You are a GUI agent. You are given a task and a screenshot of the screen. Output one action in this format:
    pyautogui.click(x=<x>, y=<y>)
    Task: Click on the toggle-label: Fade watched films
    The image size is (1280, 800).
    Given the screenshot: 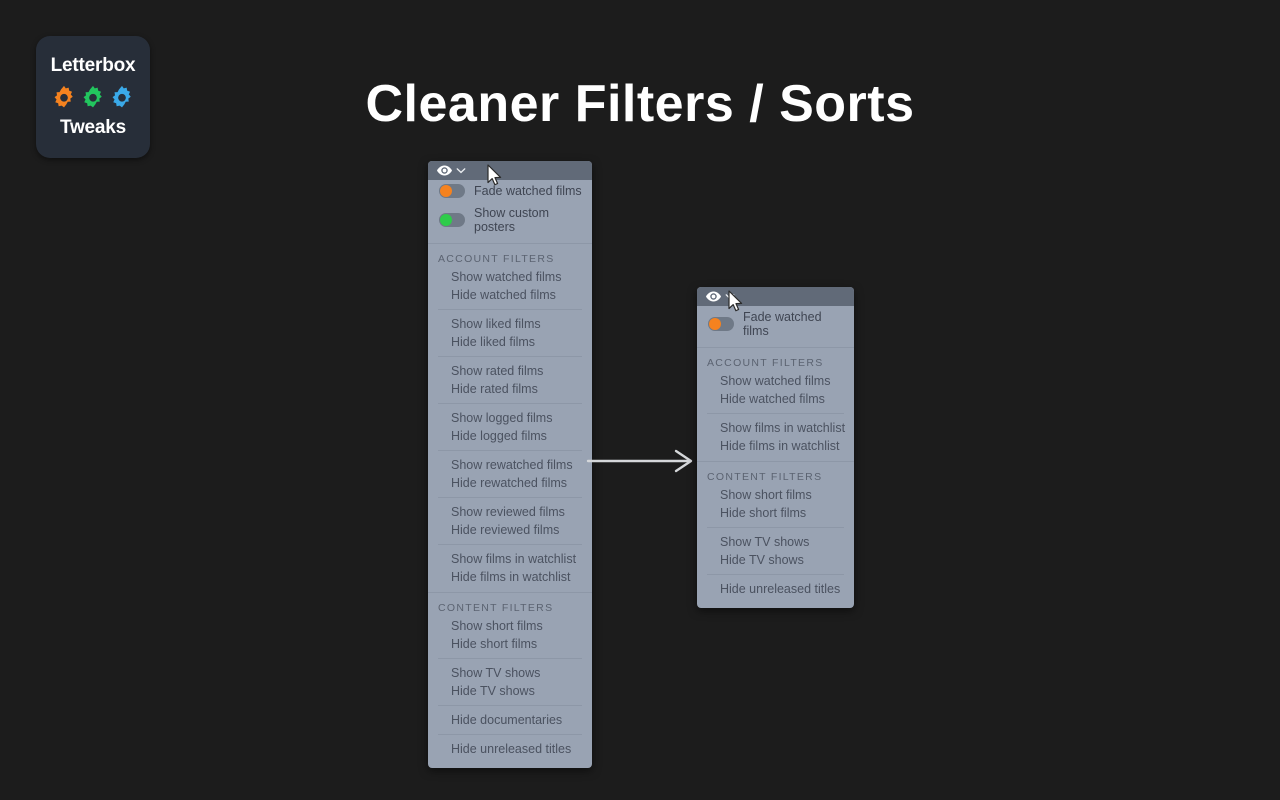 What is the action you would take?
    pyautogui.click(x=782, y=324)
    